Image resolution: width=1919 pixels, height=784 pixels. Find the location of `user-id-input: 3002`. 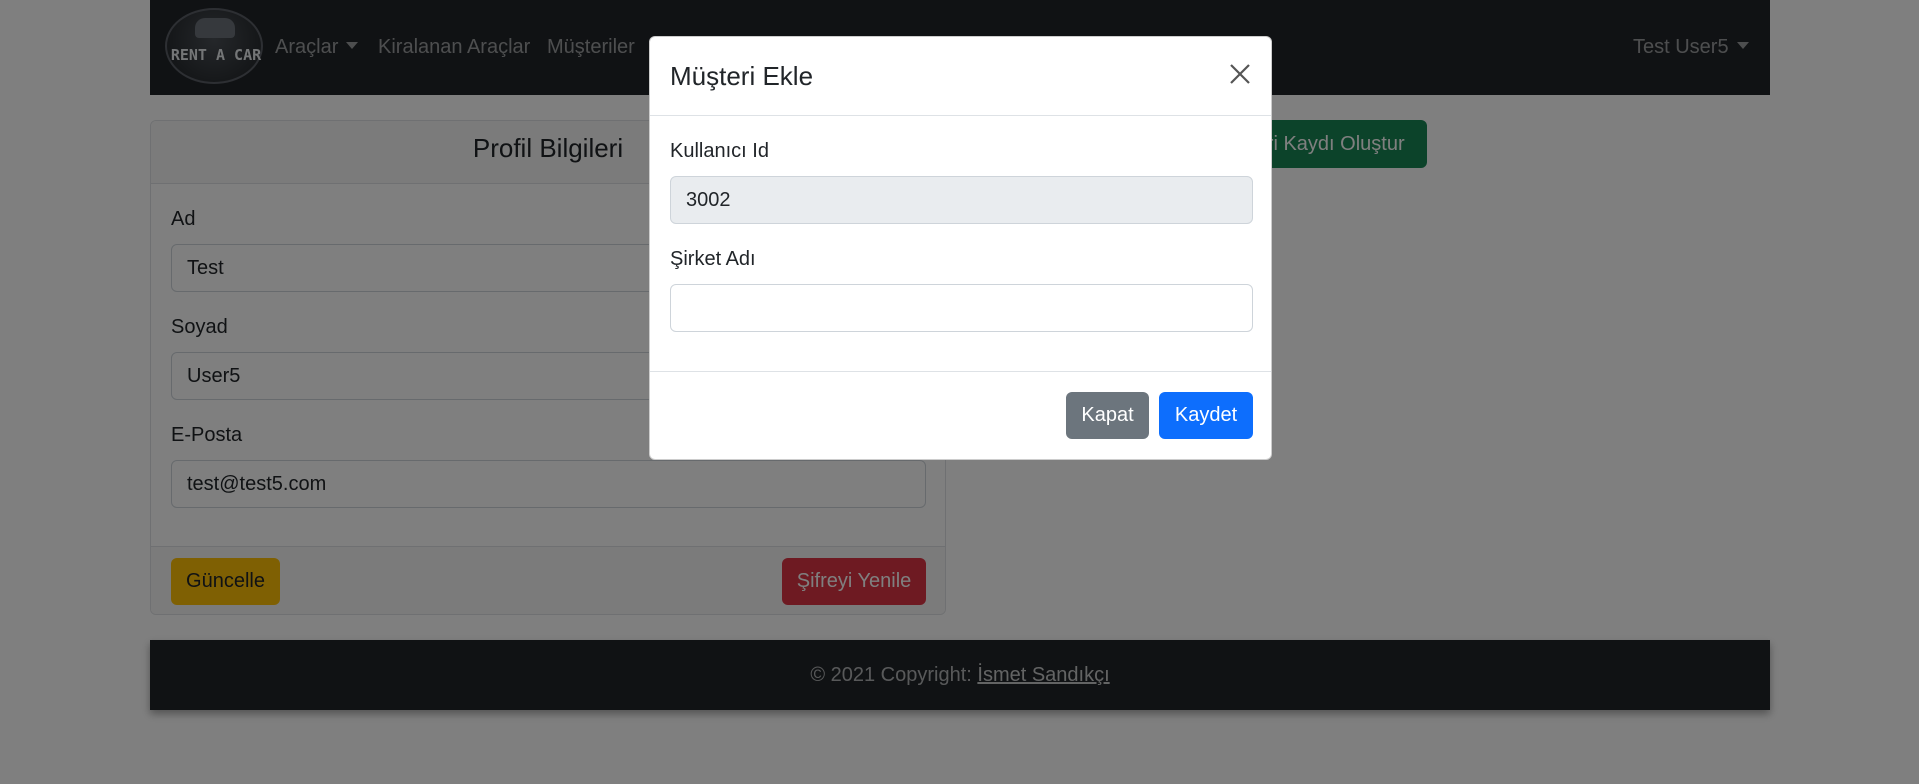

user-id-input: 3002 is located at coordinates (961, 200).